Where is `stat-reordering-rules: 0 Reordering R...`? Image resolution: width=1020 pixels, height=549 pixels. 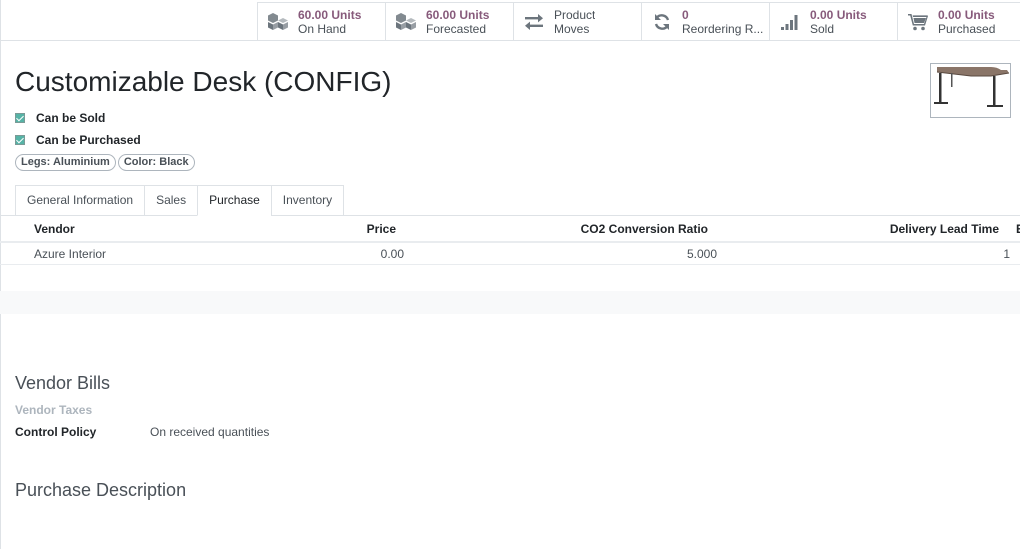 stat-reordering-rules: 0 Reordering R... is located at coordinates (705, 21).